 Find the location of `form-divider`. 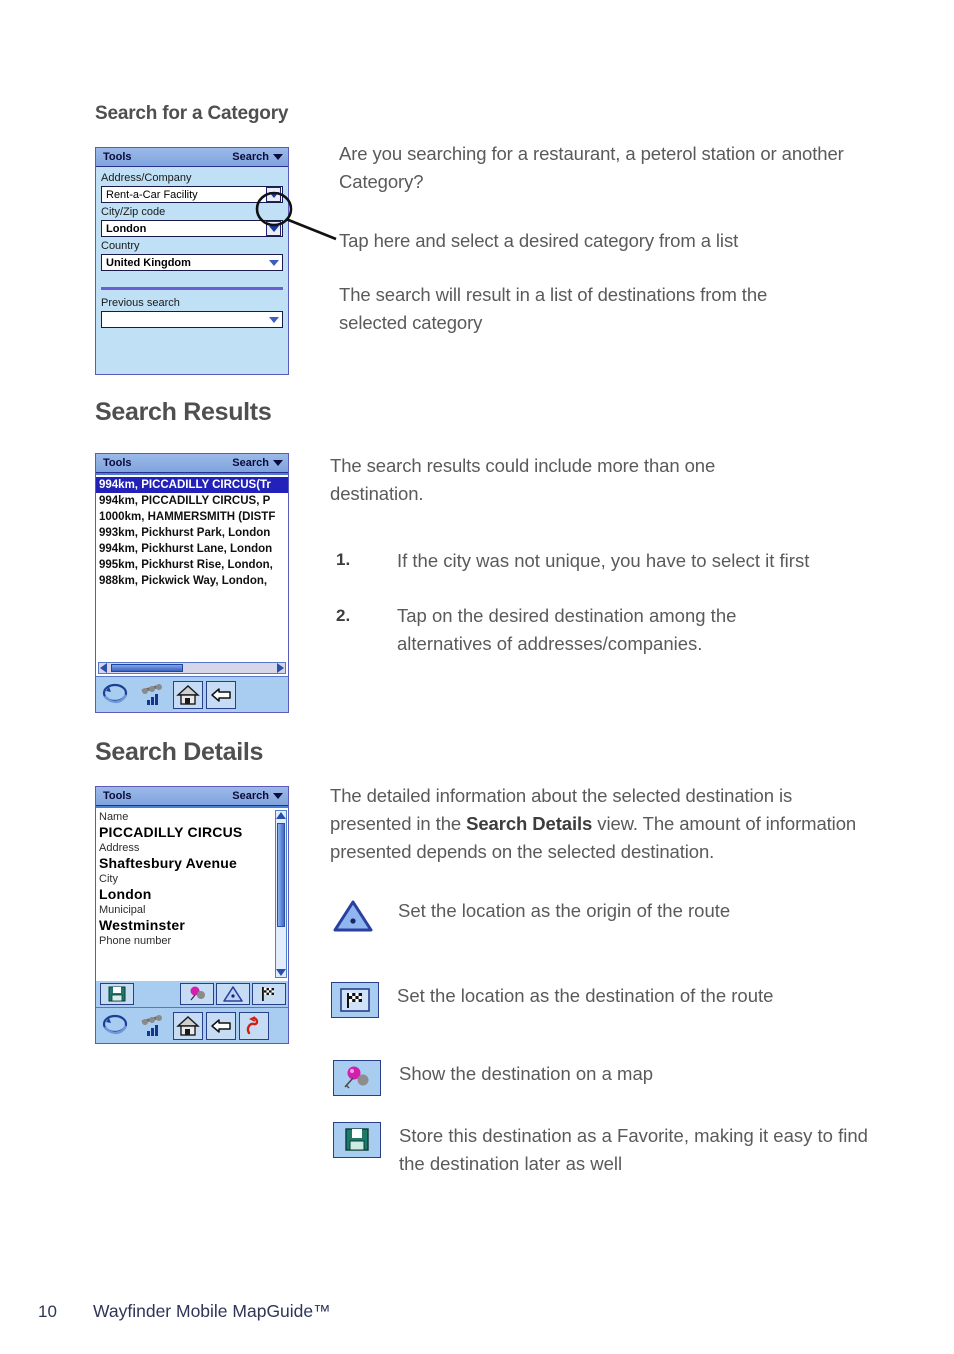

form-divider is located at coordinates (192, 288).